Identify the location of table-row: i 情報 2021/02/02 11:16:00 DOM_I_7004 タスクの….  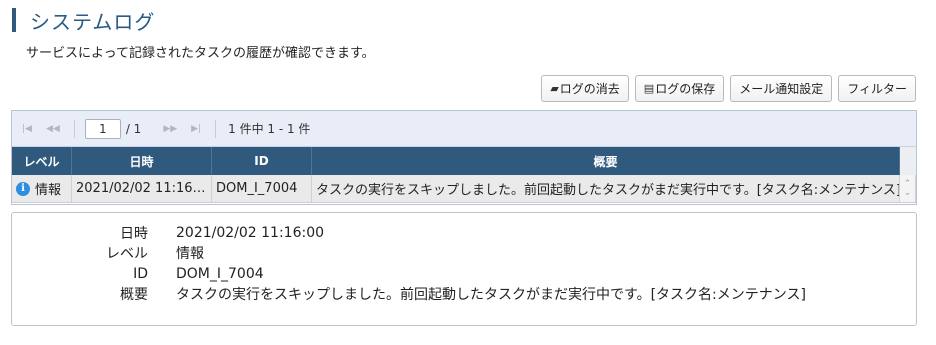
(464, 189).